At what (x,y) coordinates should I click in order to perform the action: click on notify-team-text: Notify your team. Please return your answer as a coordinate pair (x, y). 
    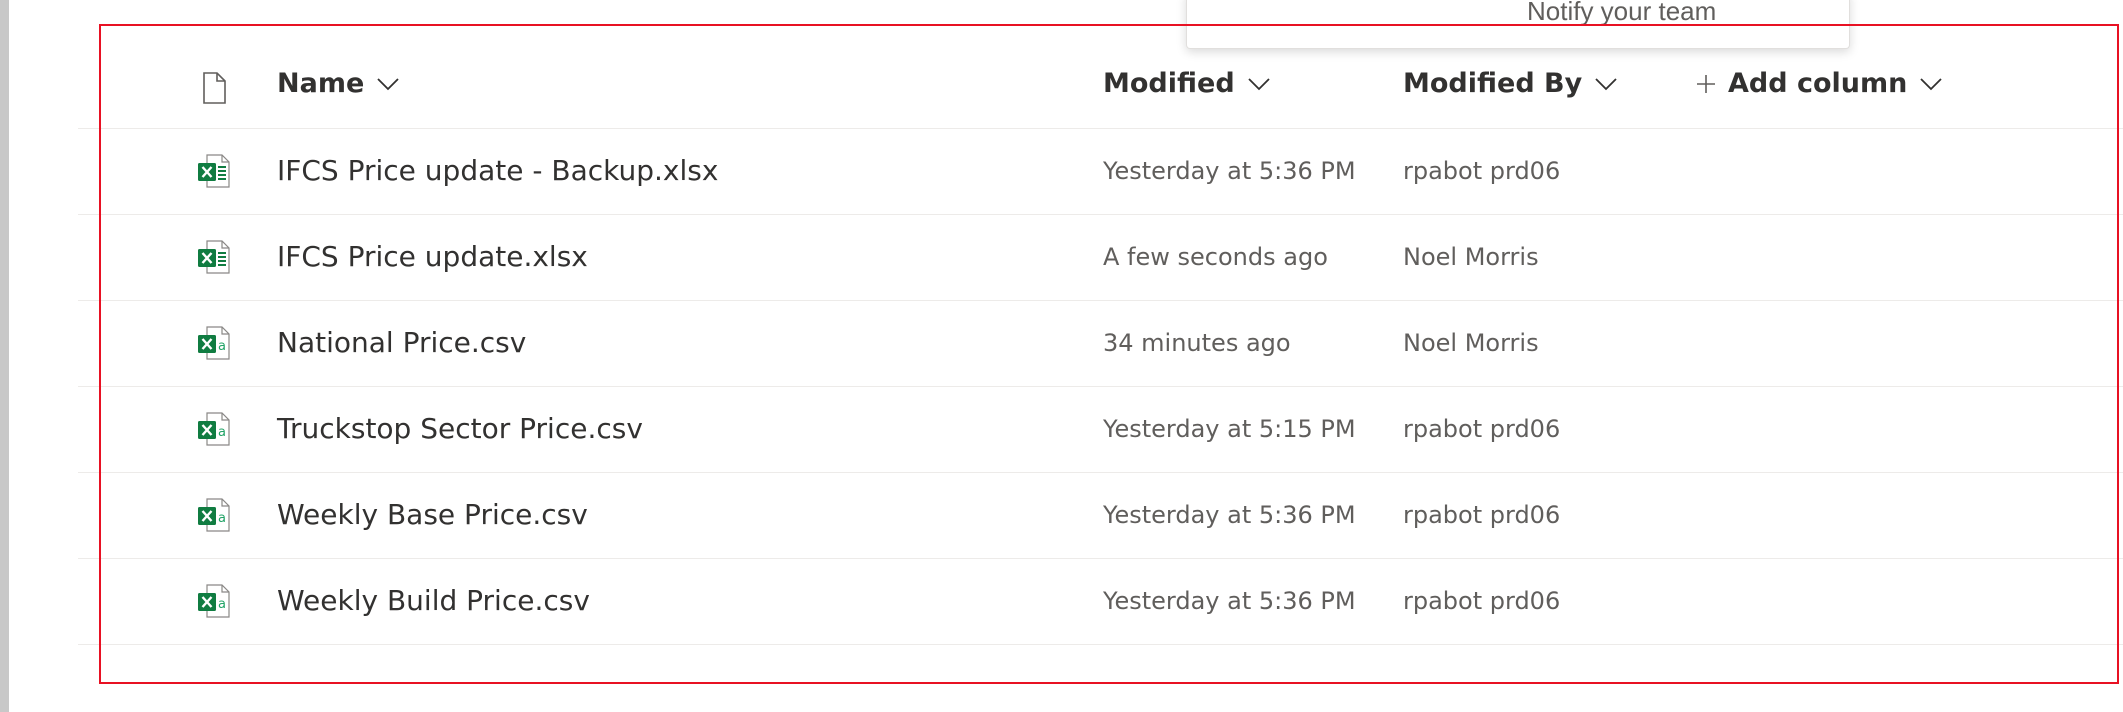
    Looking at the image, I should click on (1621, 13).